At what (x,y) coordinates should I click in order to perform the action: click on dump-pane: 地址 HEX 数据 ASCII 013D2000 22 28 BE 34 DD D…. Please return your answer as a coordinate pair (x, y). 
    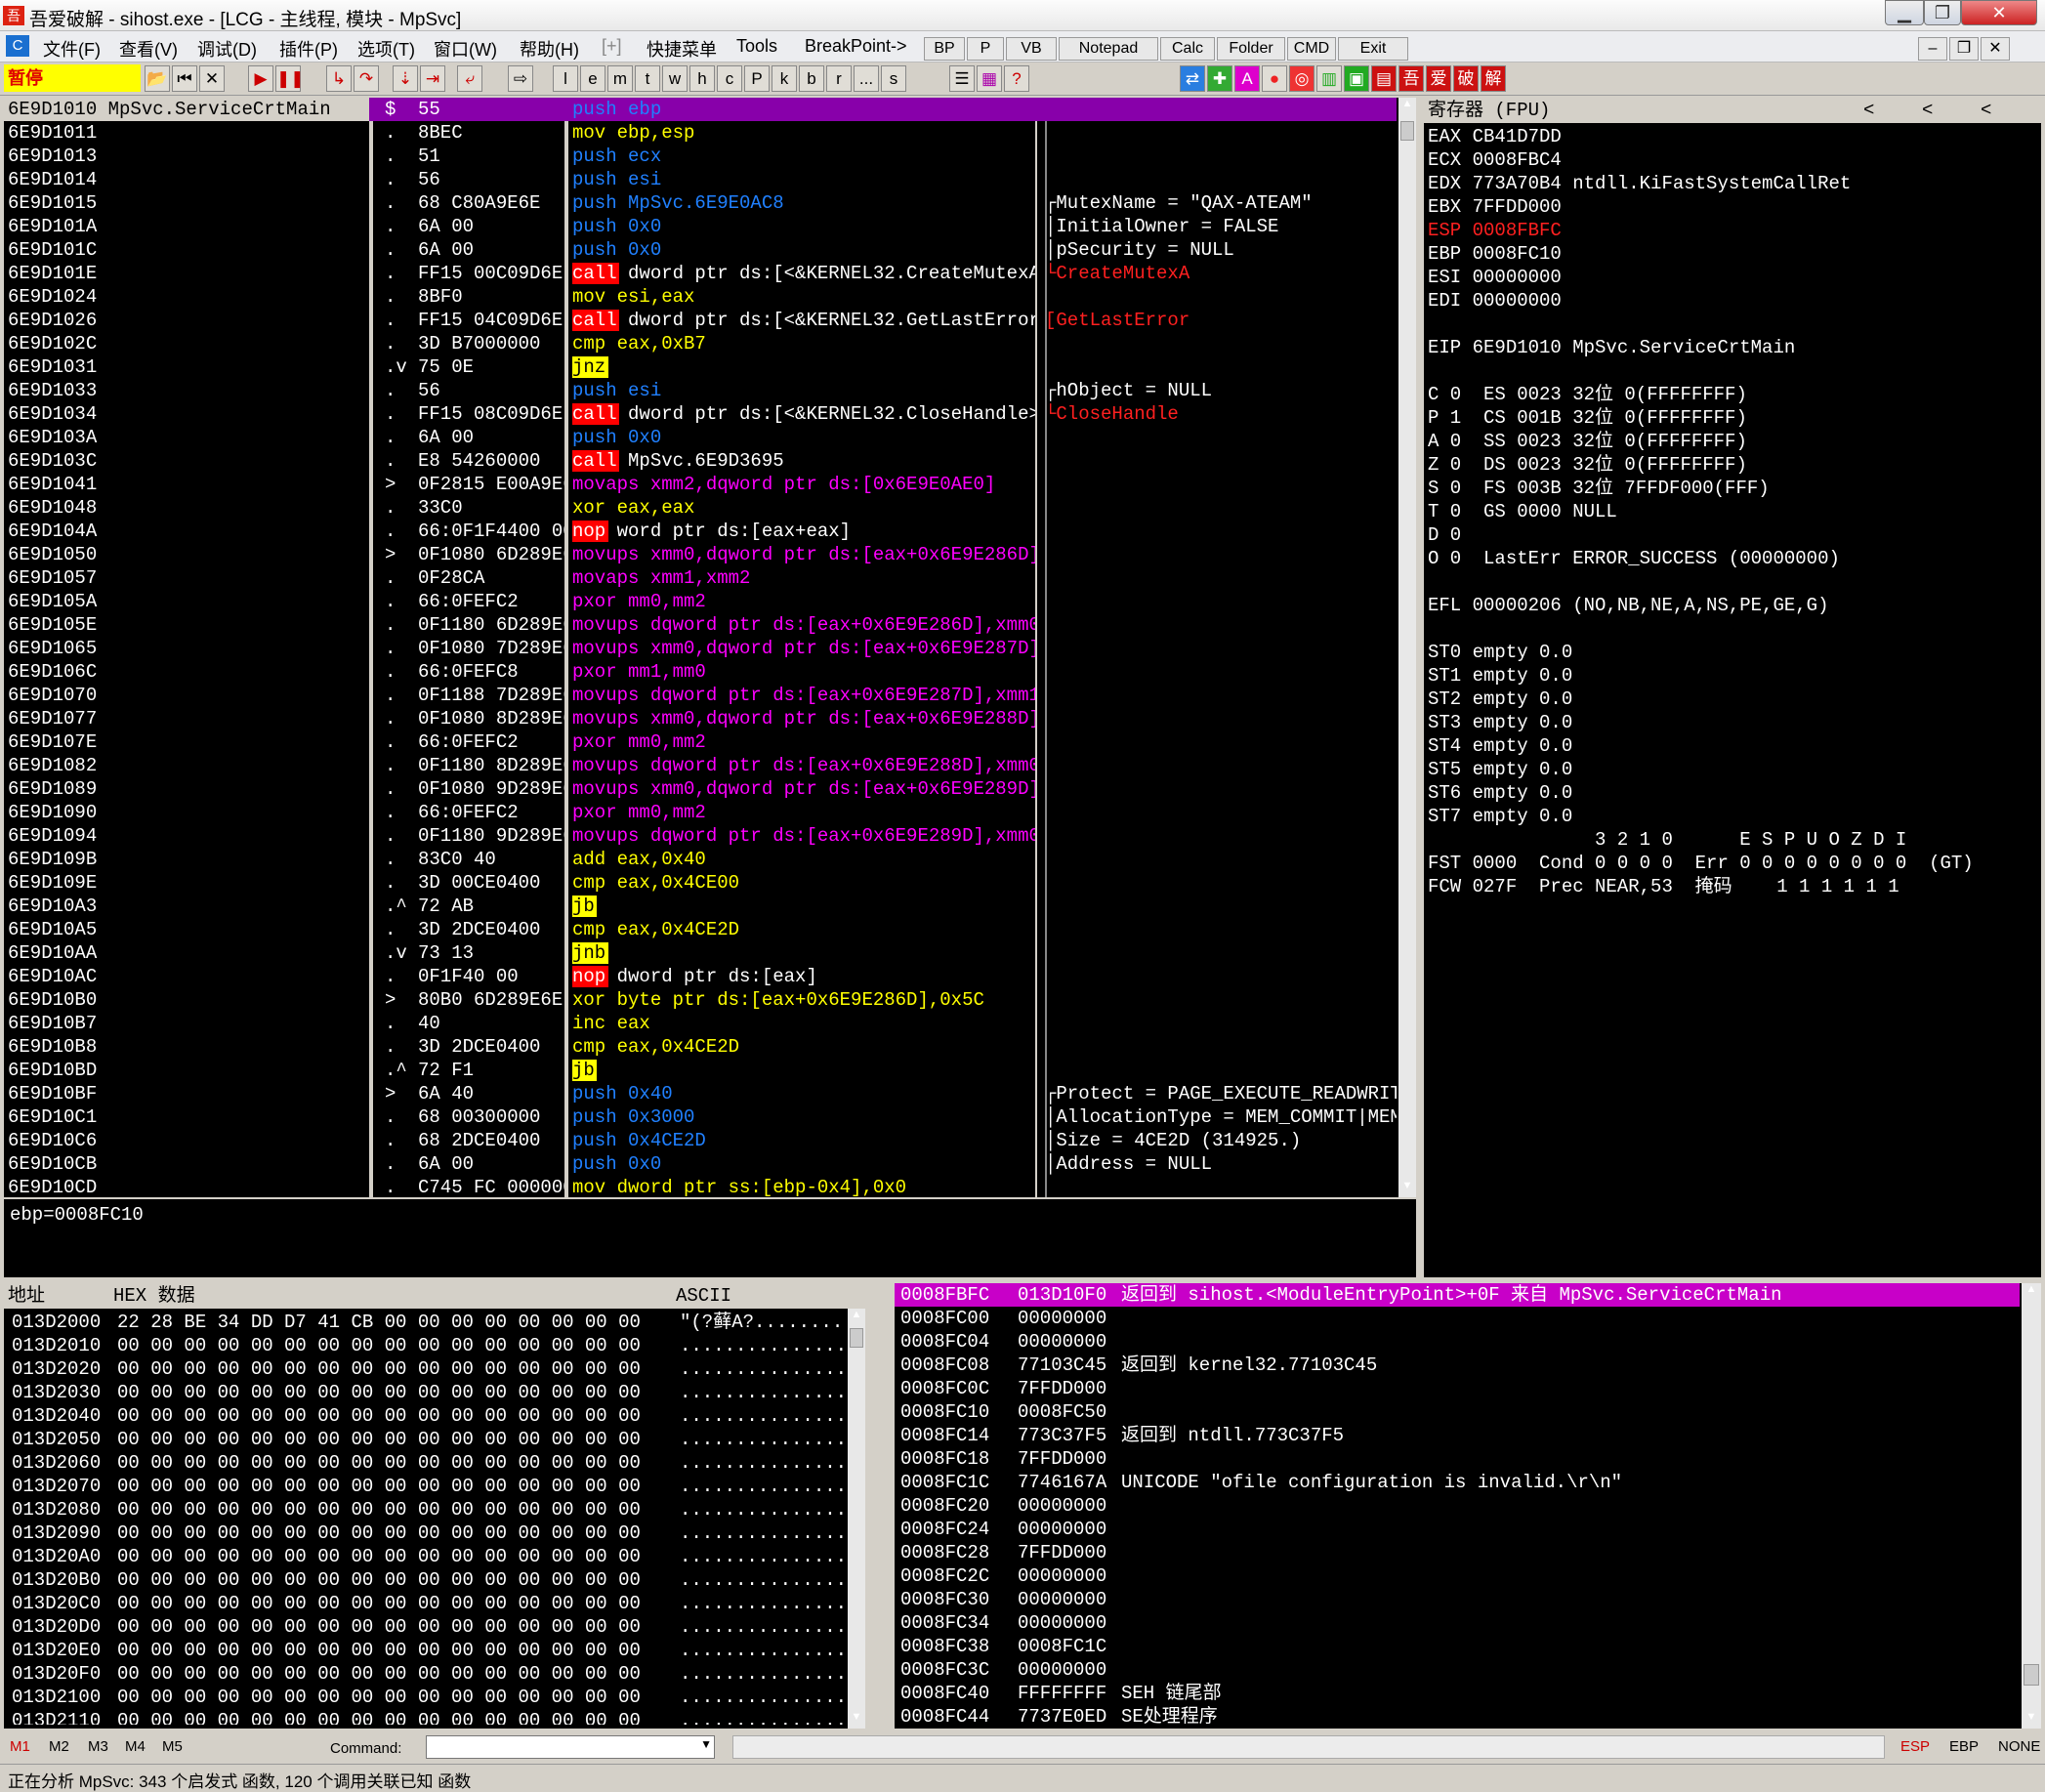
    Looking at the image, I should click on (434, 1506).